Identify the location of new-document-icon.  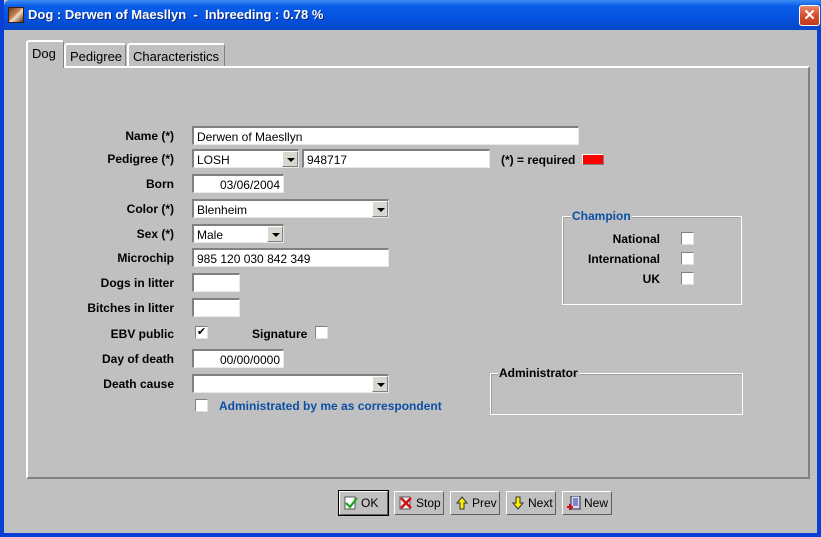
(574, 502).